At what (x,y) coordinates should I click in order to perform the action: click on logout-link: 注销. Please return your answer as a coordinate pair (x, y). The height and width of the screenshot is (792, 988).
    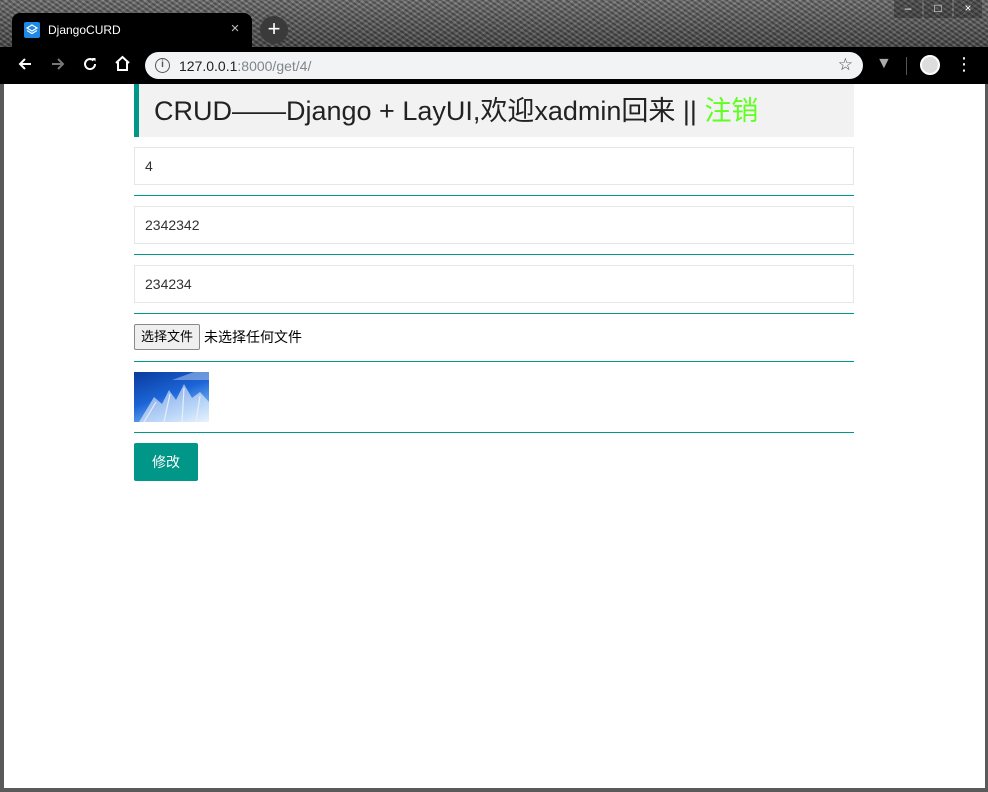
    Looking at the image, I should click on (731, 111).